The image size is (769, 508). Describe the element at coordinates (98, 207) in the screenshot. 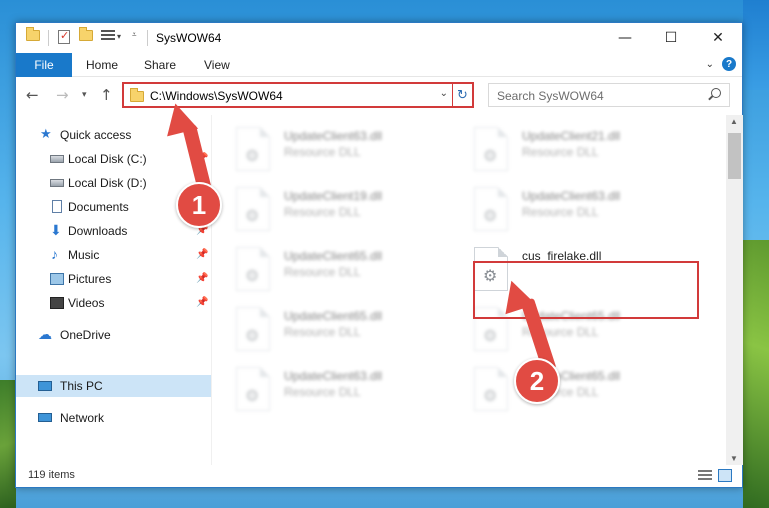

I see `sidebar-item-label: Documents` at that location.